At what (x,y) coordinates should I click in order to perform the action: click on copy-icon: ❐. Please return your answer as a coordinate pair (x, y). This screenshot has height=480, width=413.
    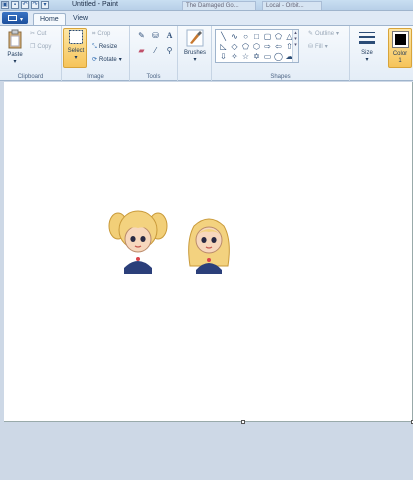
    Looking at the image, I should click on (33, 47).